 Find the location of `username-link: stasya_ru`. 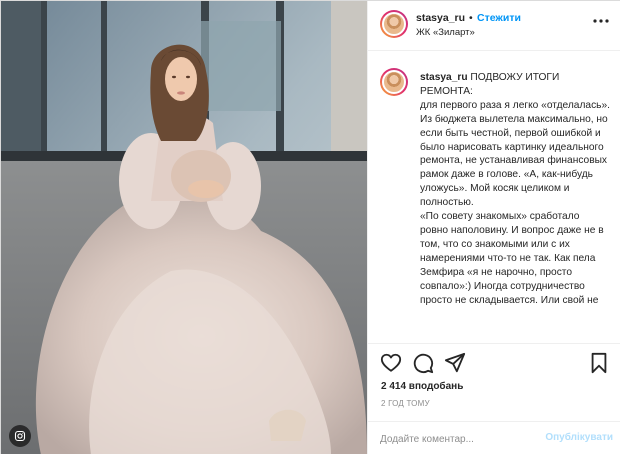

username-link: stasya_ru is located at coordinates (440, 18).